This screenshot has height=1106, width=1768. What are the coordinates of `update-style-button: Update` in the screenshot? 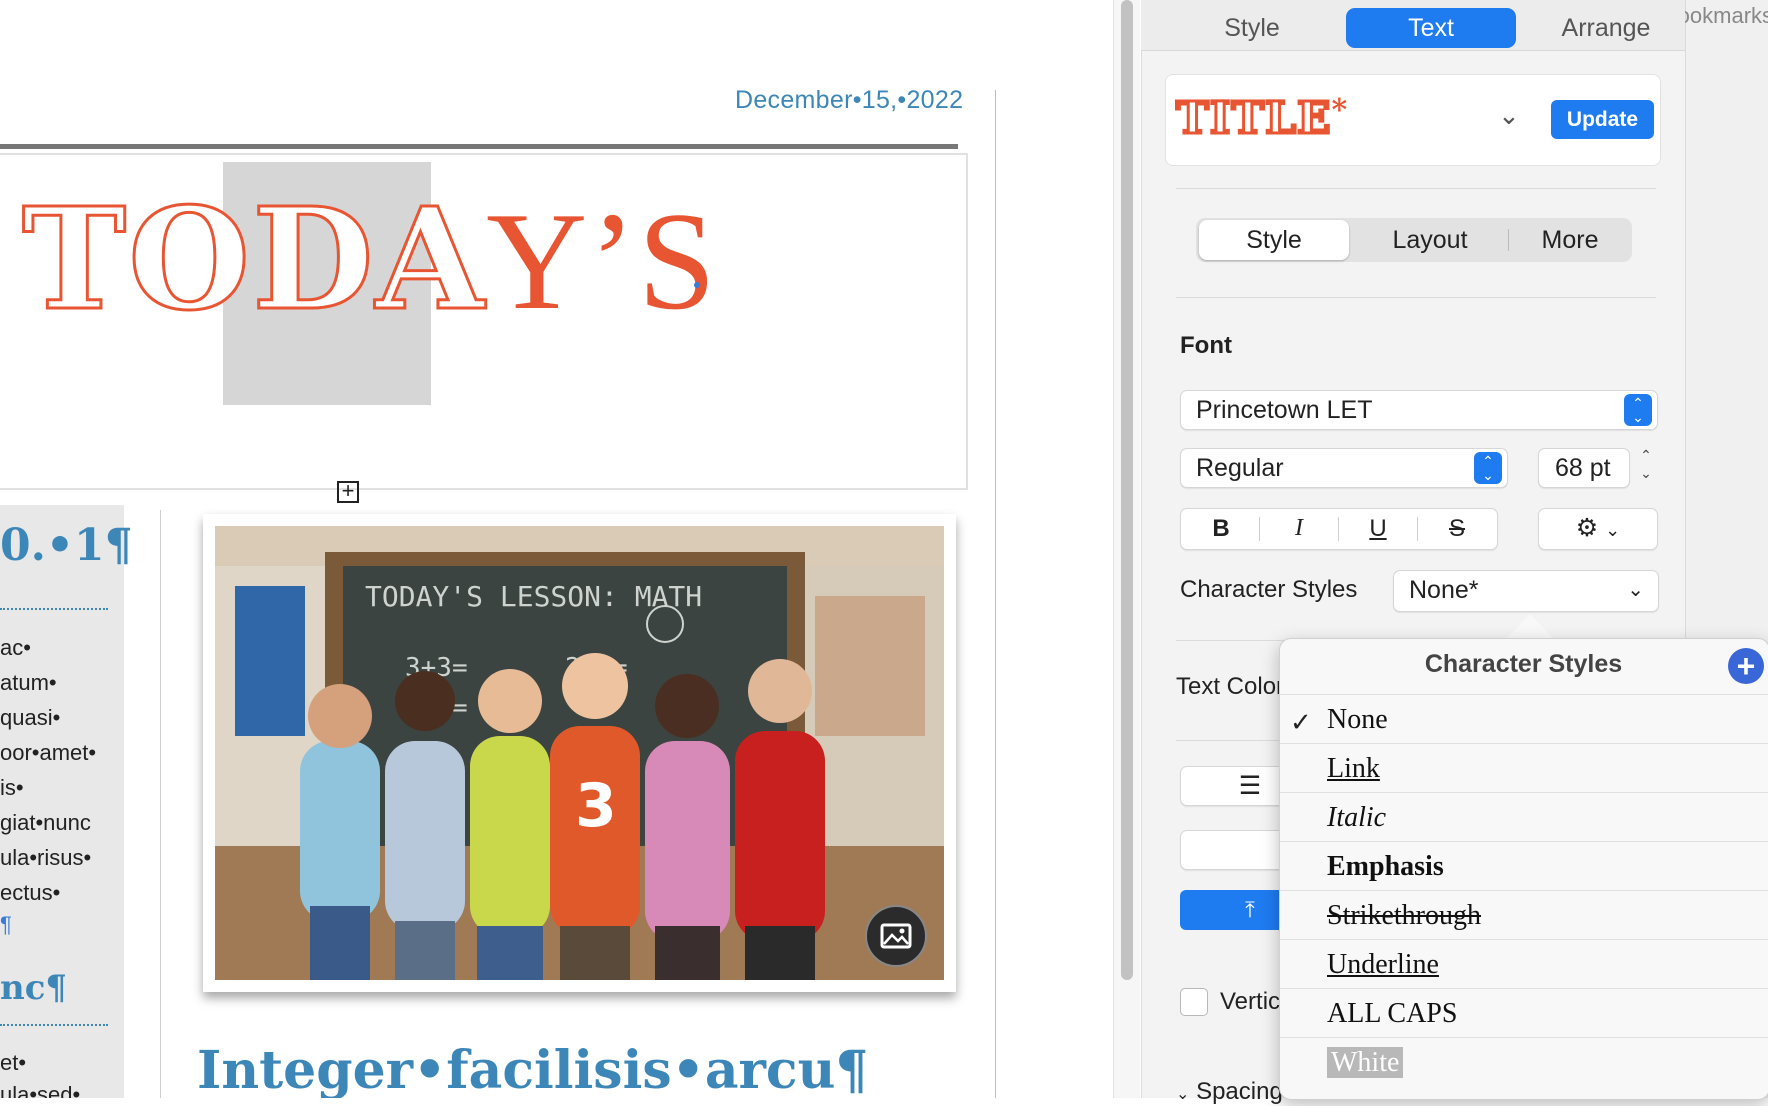 It's located at (1602, 119).